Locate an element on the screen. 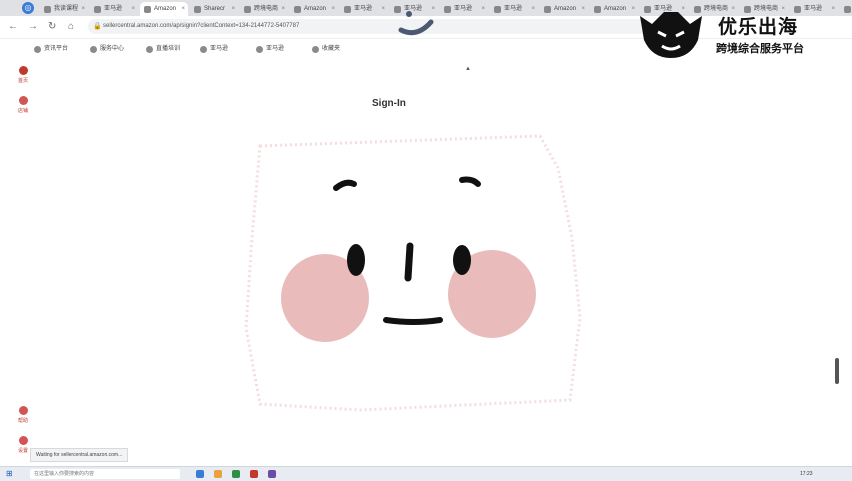 The width and height of the screenshot is (852, 481). bookmark-label: 收藏夹 is located at coordinates (331, 49).